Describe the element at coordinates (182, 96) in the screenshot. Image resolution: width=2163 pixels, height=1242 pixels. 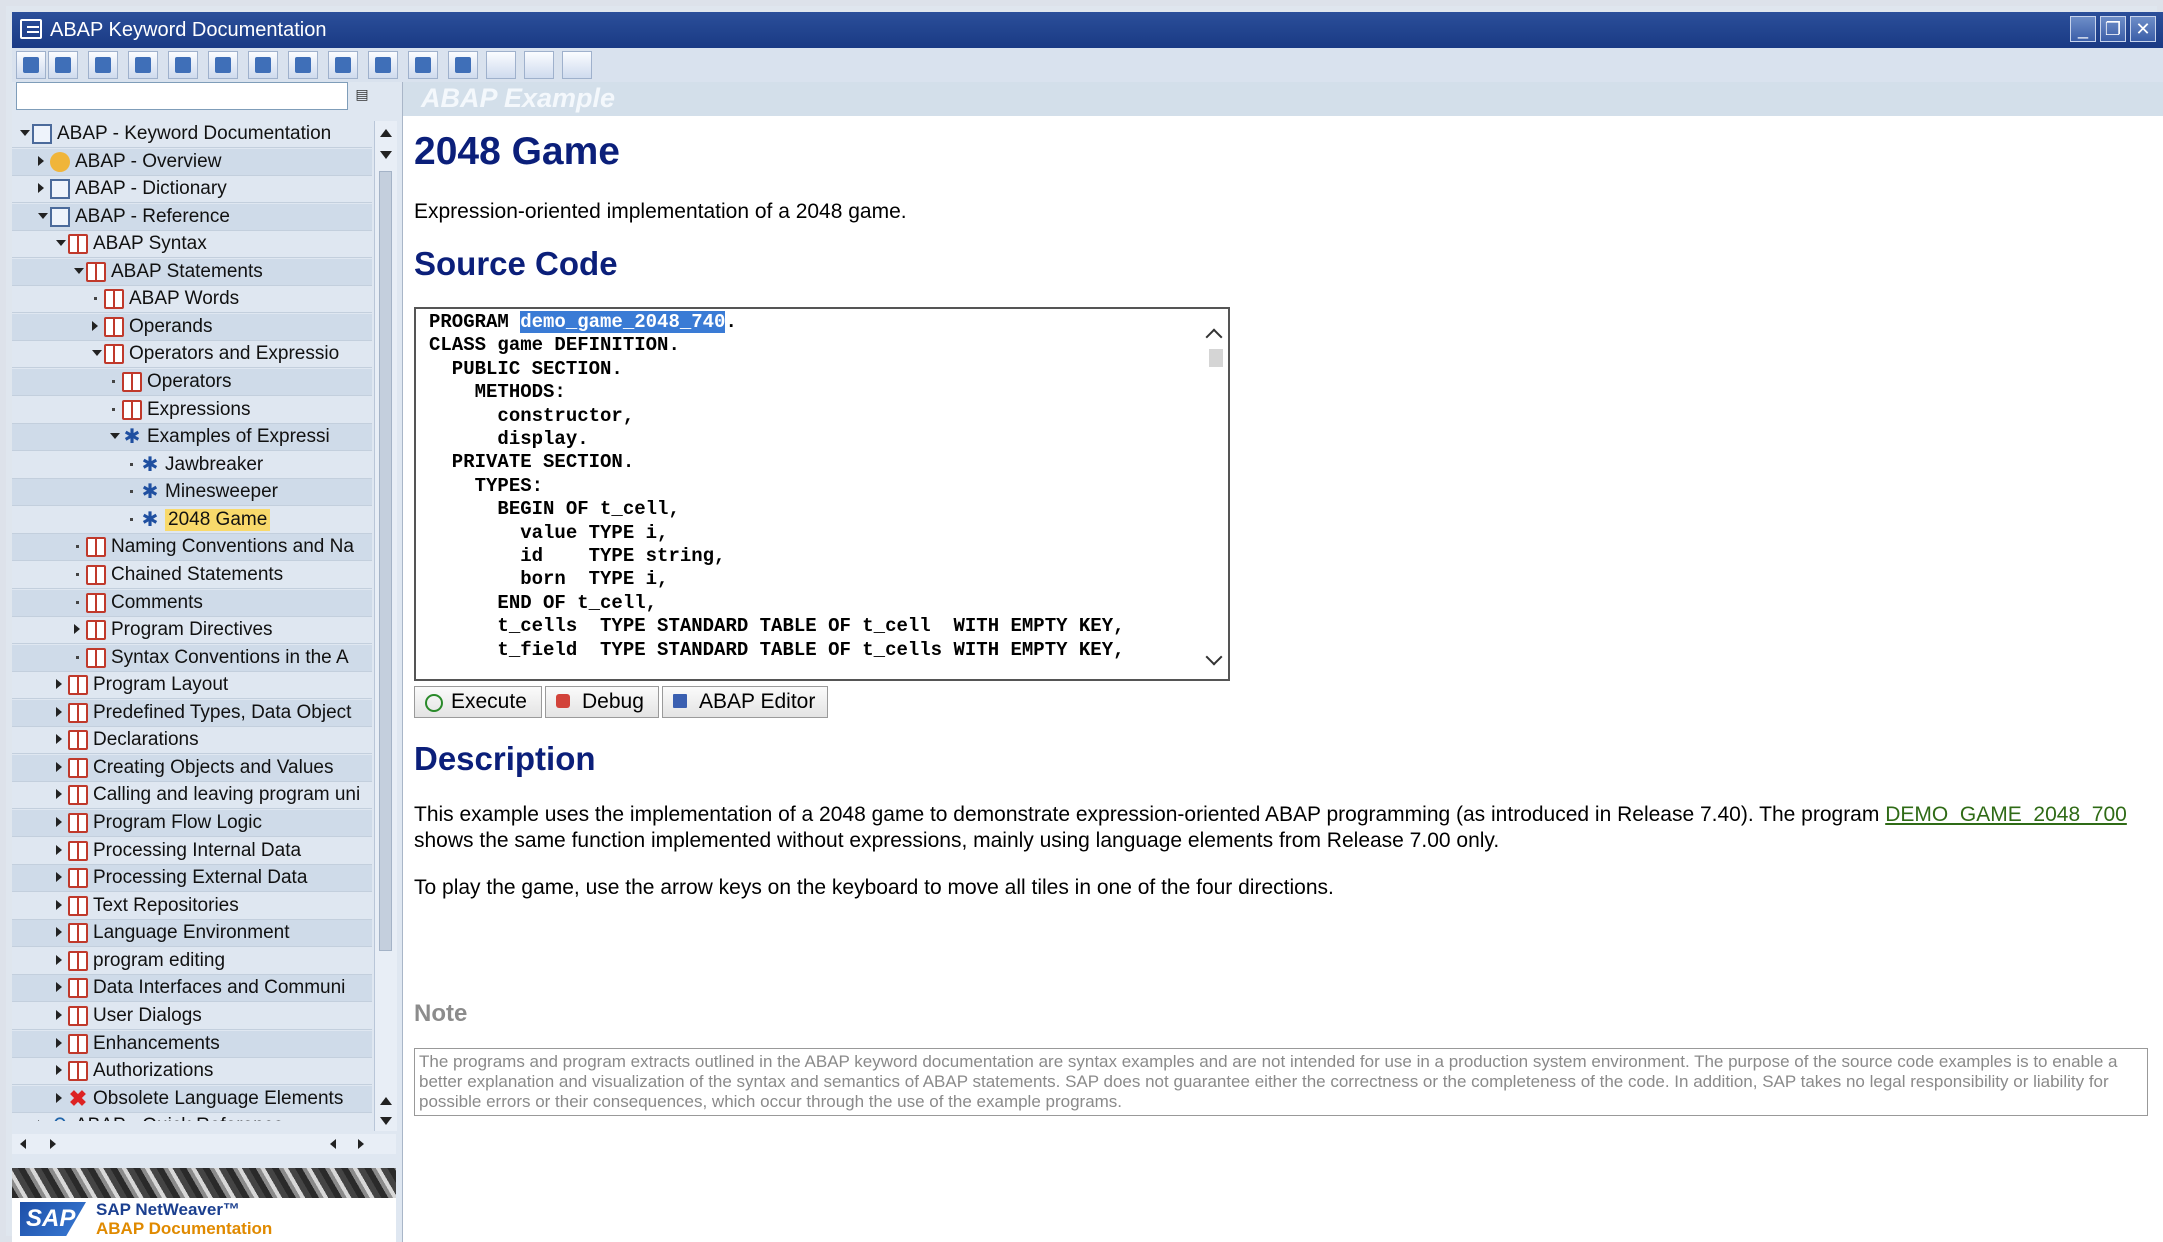
I see `search-input` at that location.